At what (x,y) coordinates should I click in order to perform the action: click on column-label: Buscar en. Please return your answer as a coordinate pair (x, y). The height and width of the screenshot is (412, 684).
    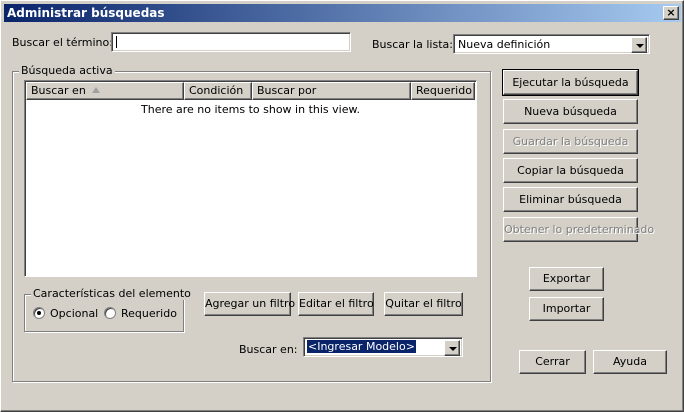
    Looking at the image, I should click on (58, 90).